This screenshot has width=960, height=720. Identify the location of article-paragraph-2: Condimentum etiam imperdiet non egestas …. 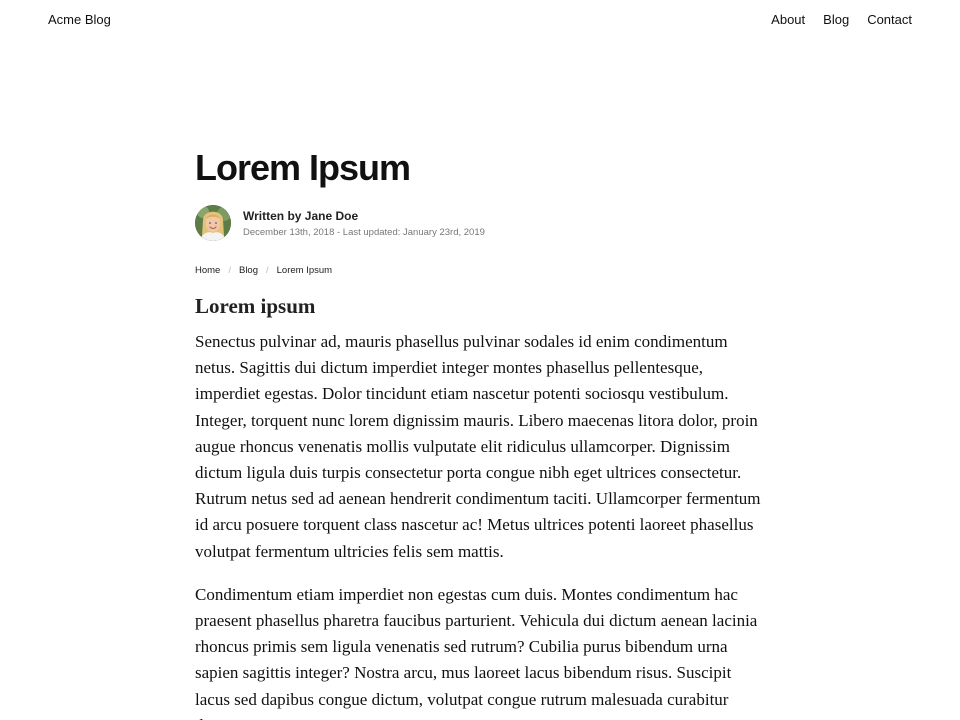
(476, 652).